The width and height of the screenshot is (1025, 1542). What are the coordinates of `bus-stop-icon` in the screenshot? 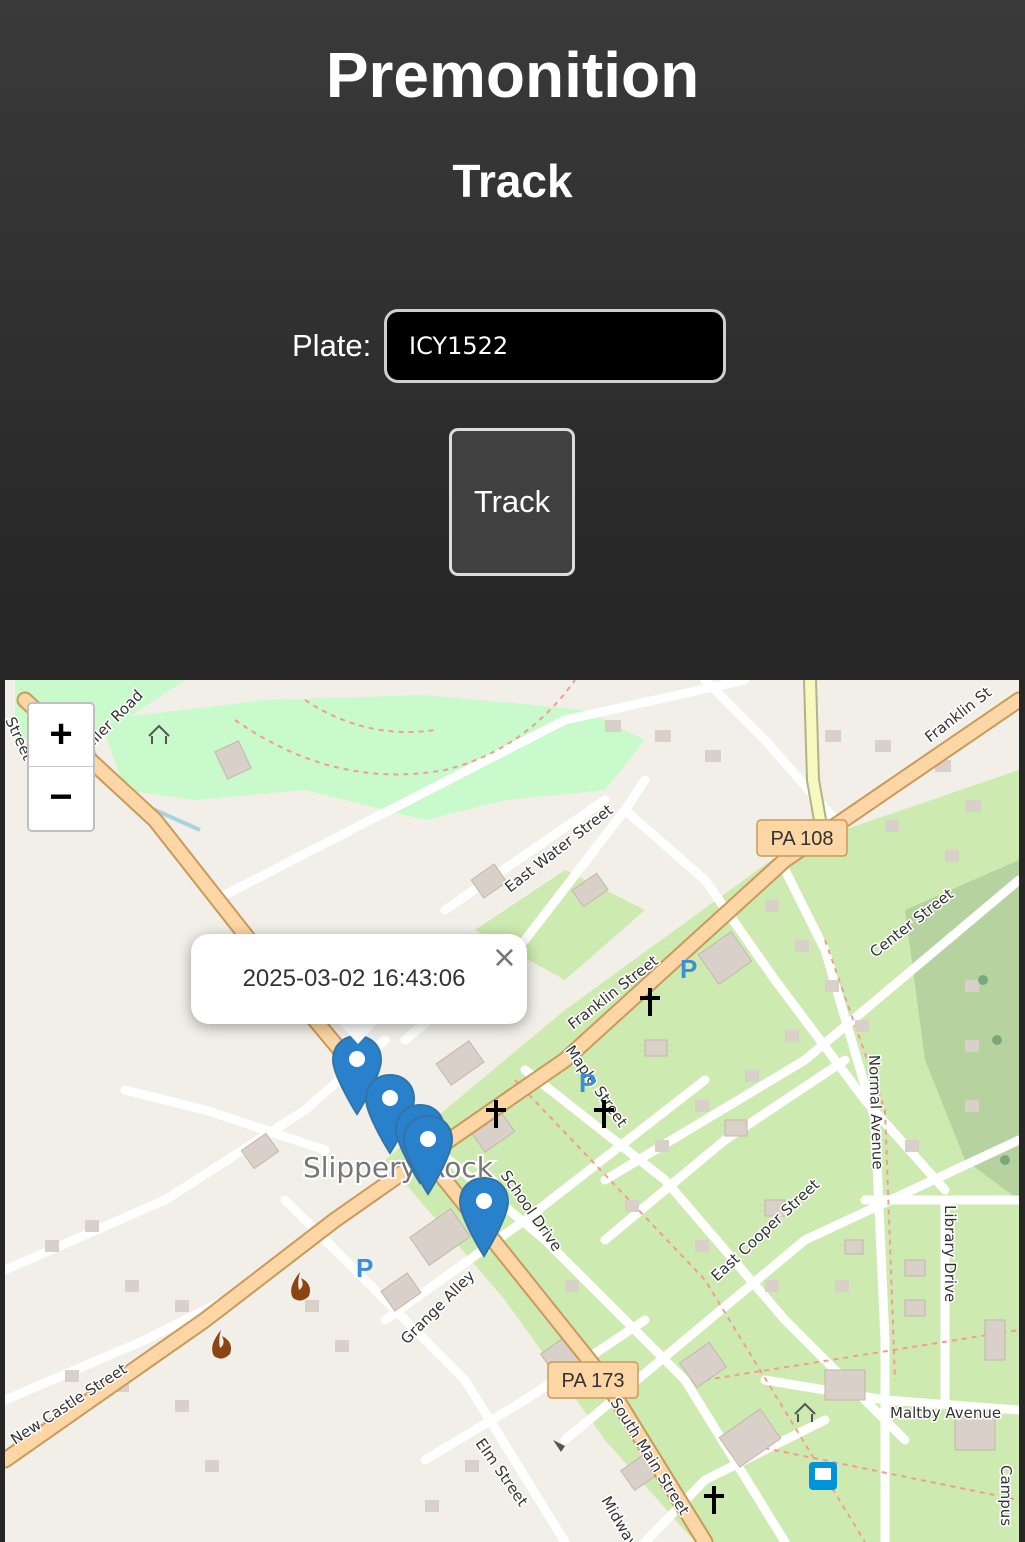 It's located at (823, 1476).